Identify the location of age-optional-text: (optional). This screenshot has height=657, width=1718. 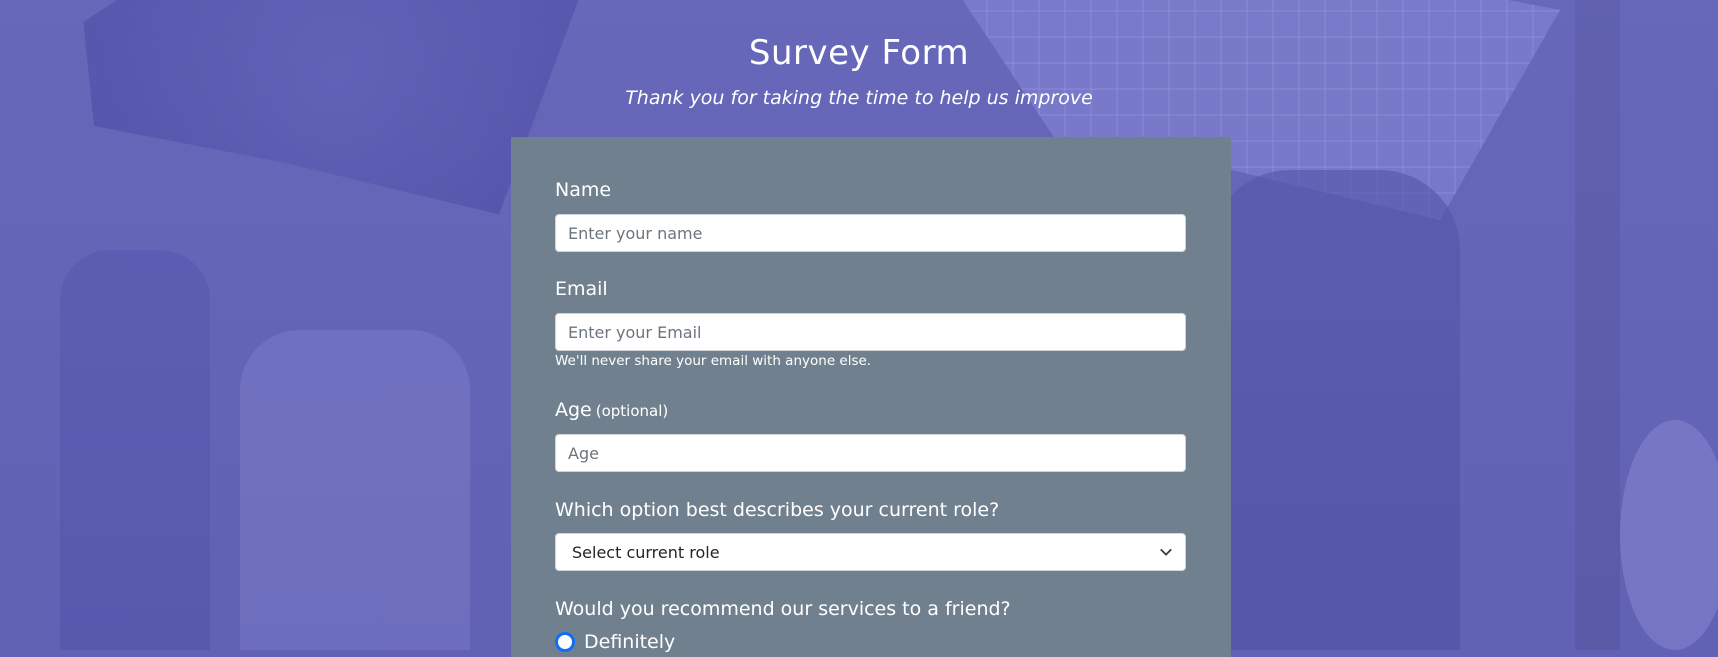
(632, 411).